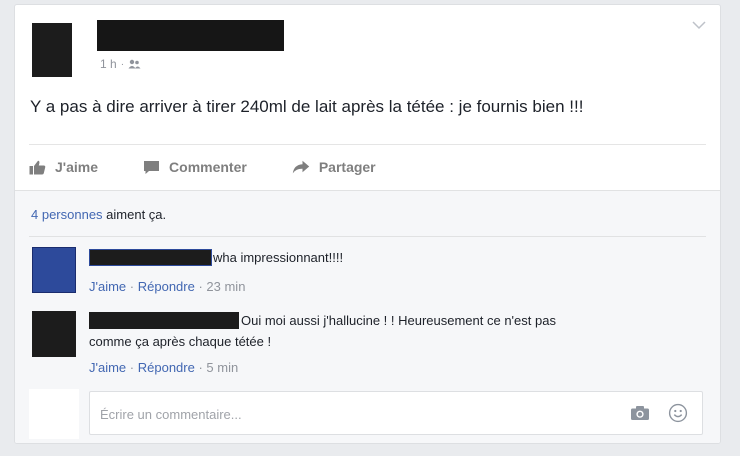  What do you see at coordinates (77, 167) in the screenshot?
I see `like-button-label: J'aime` at bounding box center [77, 167].